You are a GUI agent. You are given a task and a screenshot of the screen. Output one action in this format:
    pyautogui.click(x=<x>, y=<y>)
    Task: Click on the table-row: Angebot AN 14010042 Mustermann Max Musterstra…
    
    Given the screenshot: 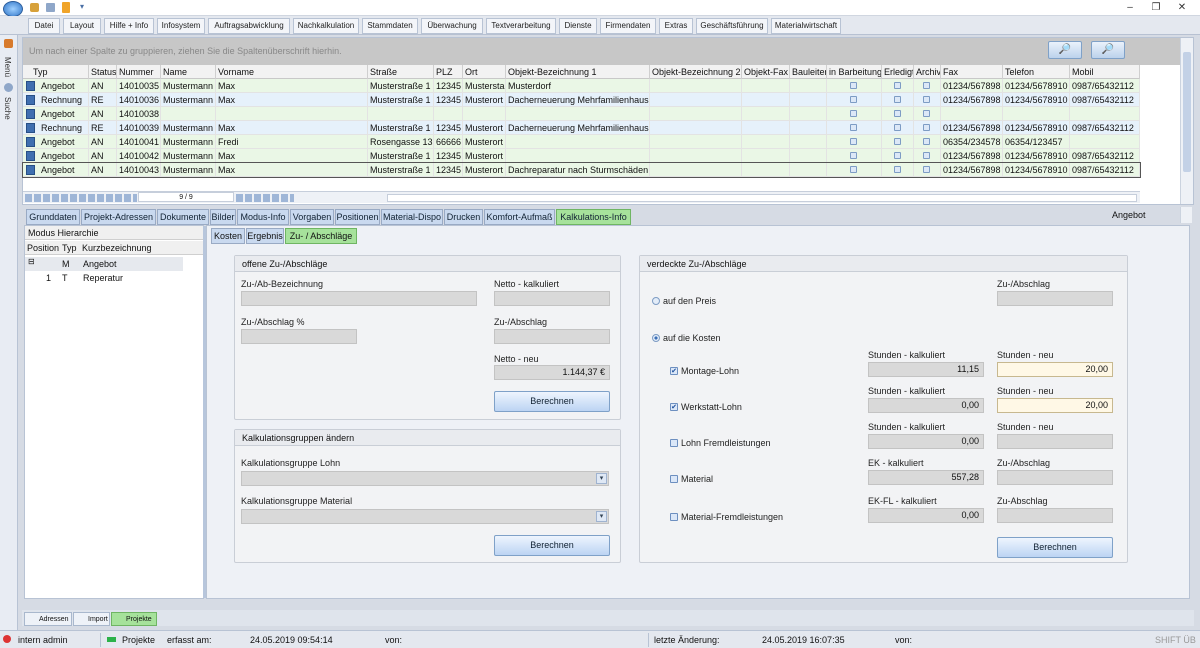 What is the action you would take?
    pyautogui.click(x=581, y=156)
    